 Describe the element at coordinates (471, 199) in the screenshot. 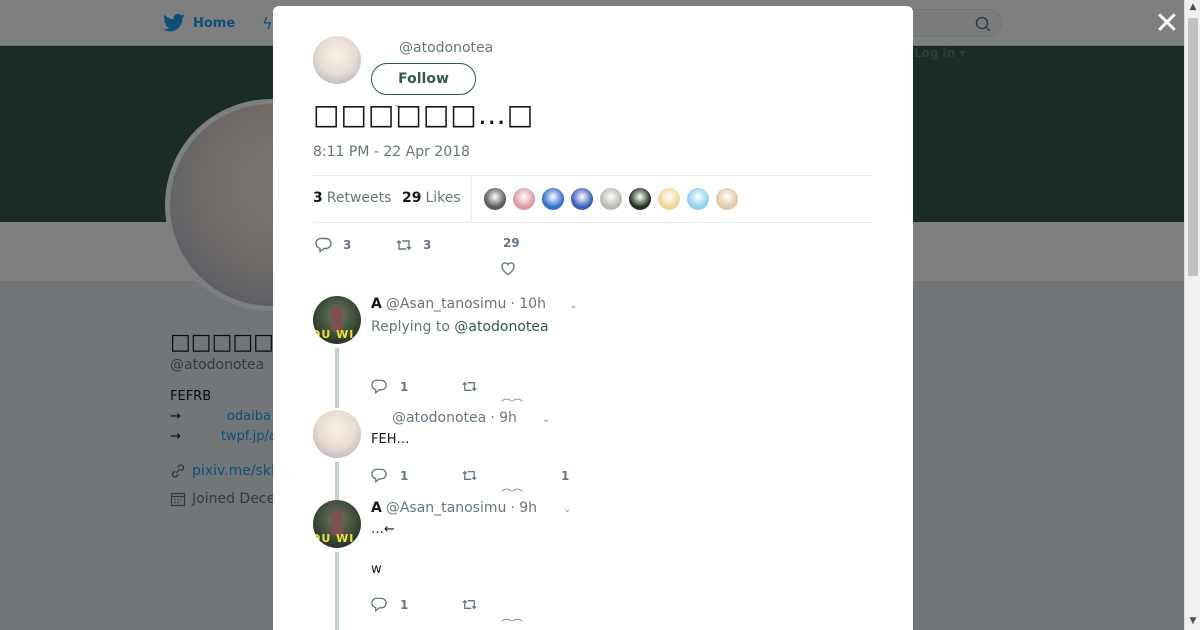

I see `stats-divider` at that location.